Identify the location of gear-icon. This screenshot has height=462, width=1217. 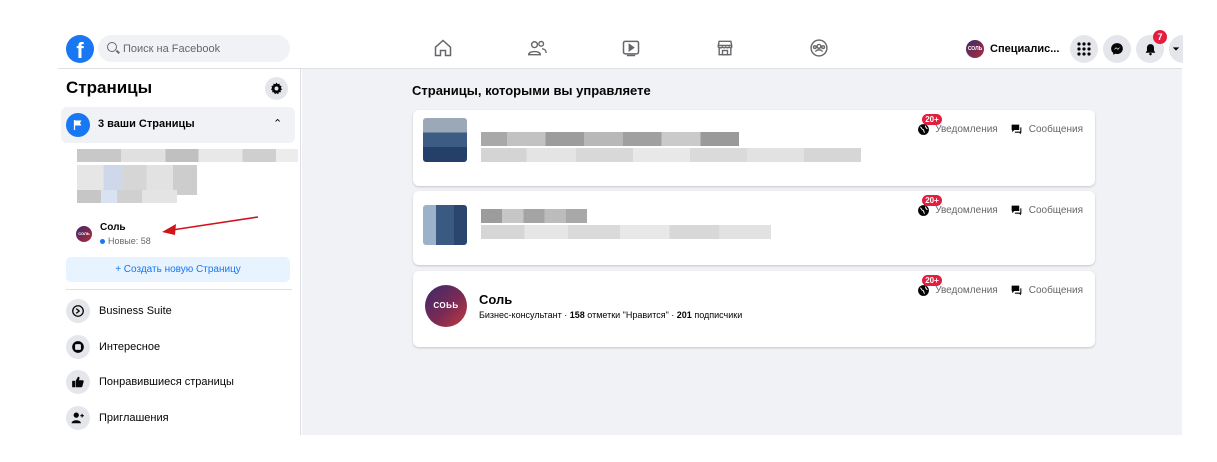
(276, 88).